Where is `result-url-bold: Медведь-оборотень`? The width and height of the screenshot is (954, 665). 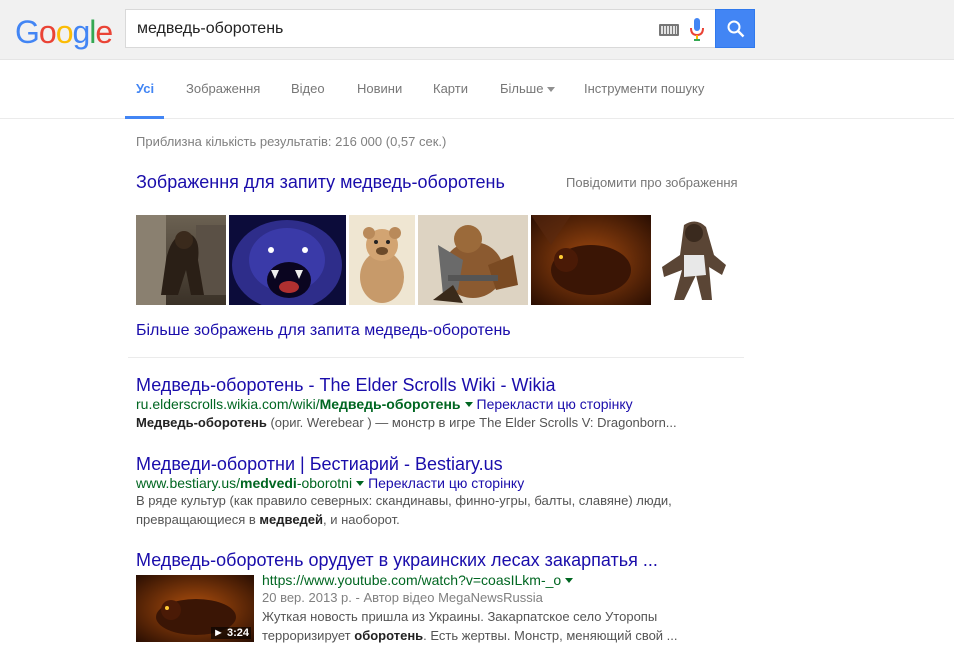
result-url-bold: Медведь-оборотень is located at coordinates (390, 404).